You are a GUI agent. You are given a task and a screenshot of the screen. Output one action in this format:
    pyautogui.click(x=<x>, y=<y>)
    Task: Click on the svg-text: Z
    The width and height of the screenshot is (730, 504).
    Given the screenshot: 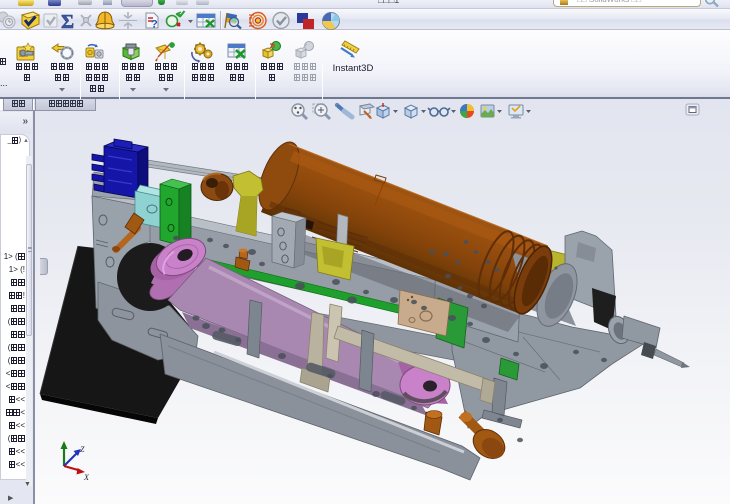 What is the action you would take?
    pyautogui.click(x=82, y=449)
    